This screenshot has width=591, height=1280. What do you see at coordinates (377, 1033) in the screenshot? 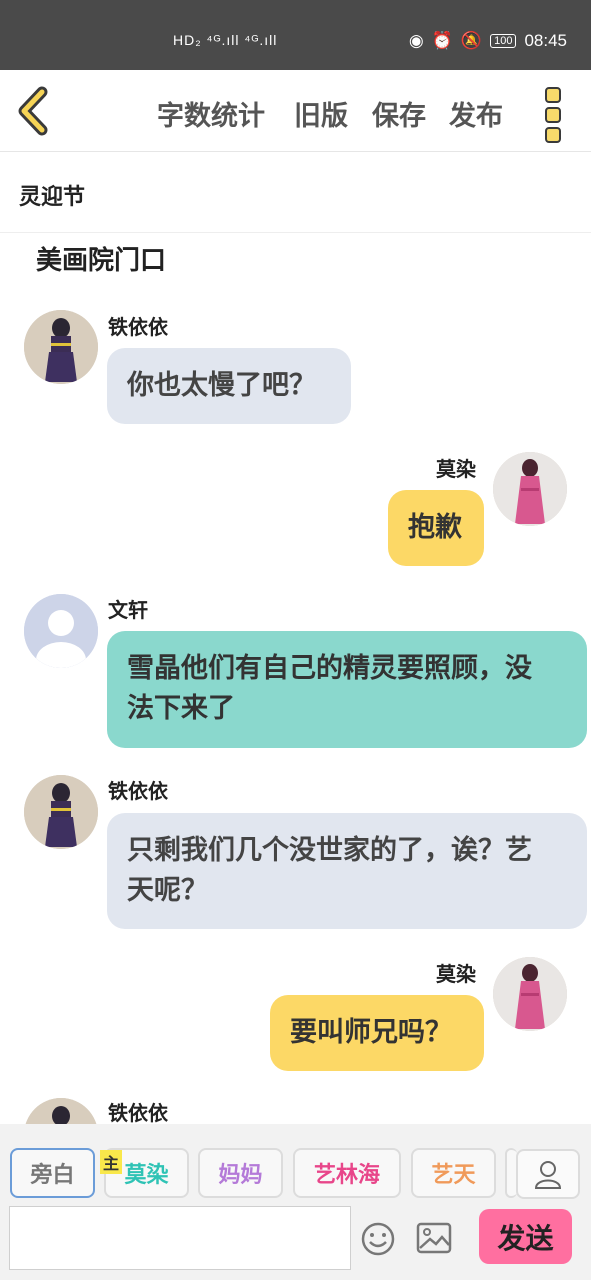
I see `message-bubble: 要叫师兄吗？` at bounding box center [377, 1033].